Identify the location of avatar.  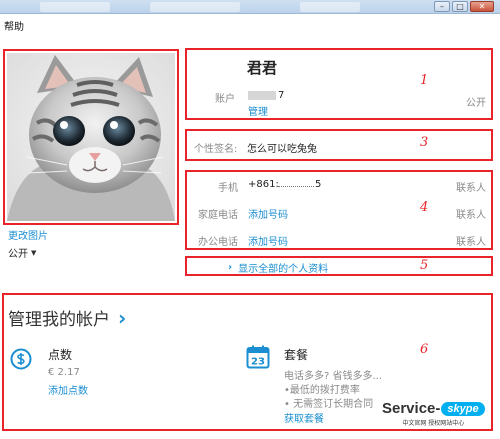
(91, 137).